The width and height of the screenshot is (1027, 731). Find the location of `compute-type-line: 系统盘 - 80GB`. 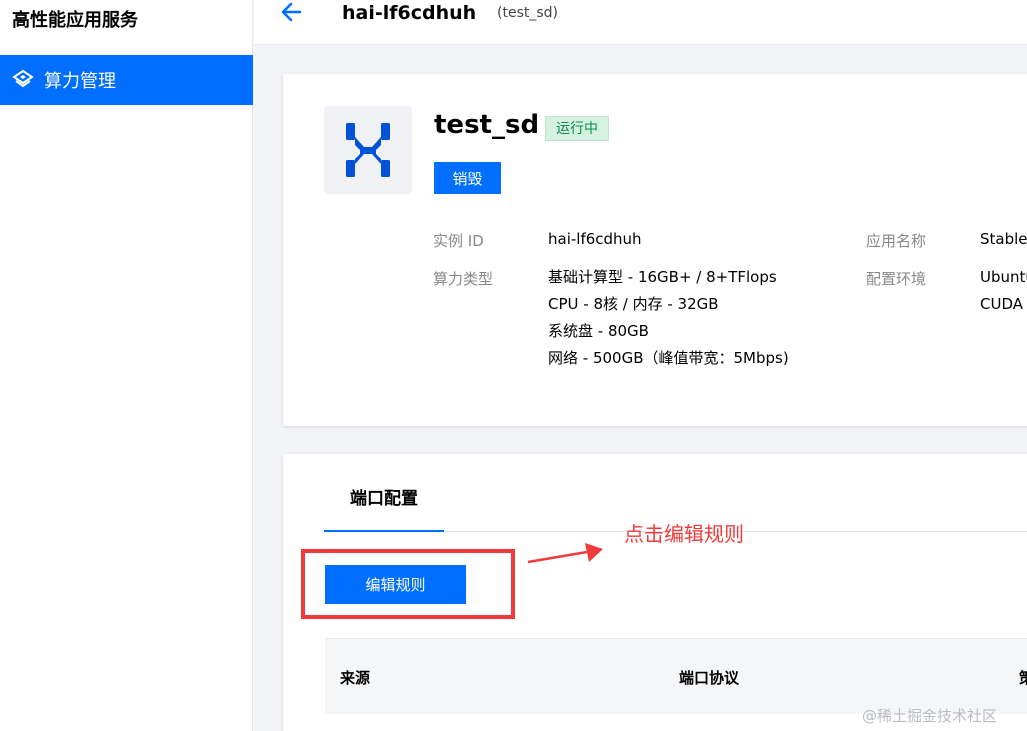

compute-type-line: 系统盘 - 80GB is located at coordinates (598, 331).